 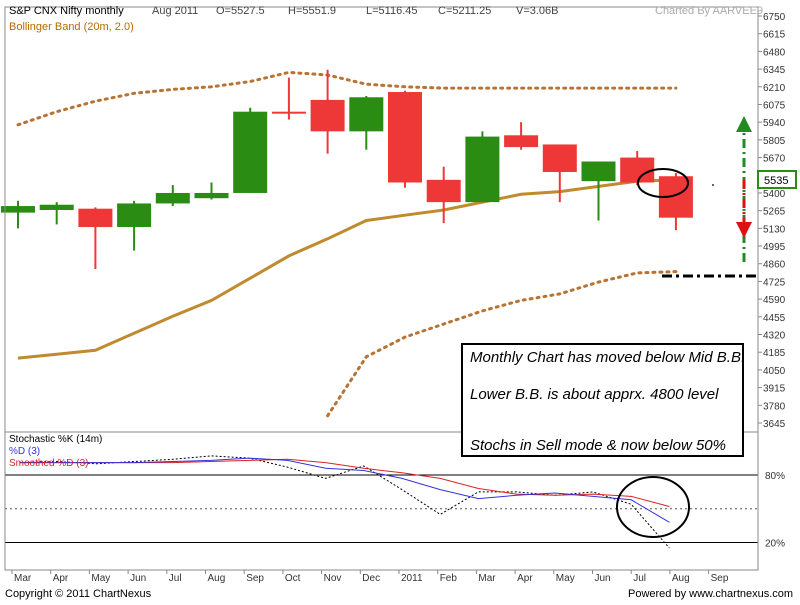 I want to click on price-tick-label: 6750, so click(x=774, y=17).